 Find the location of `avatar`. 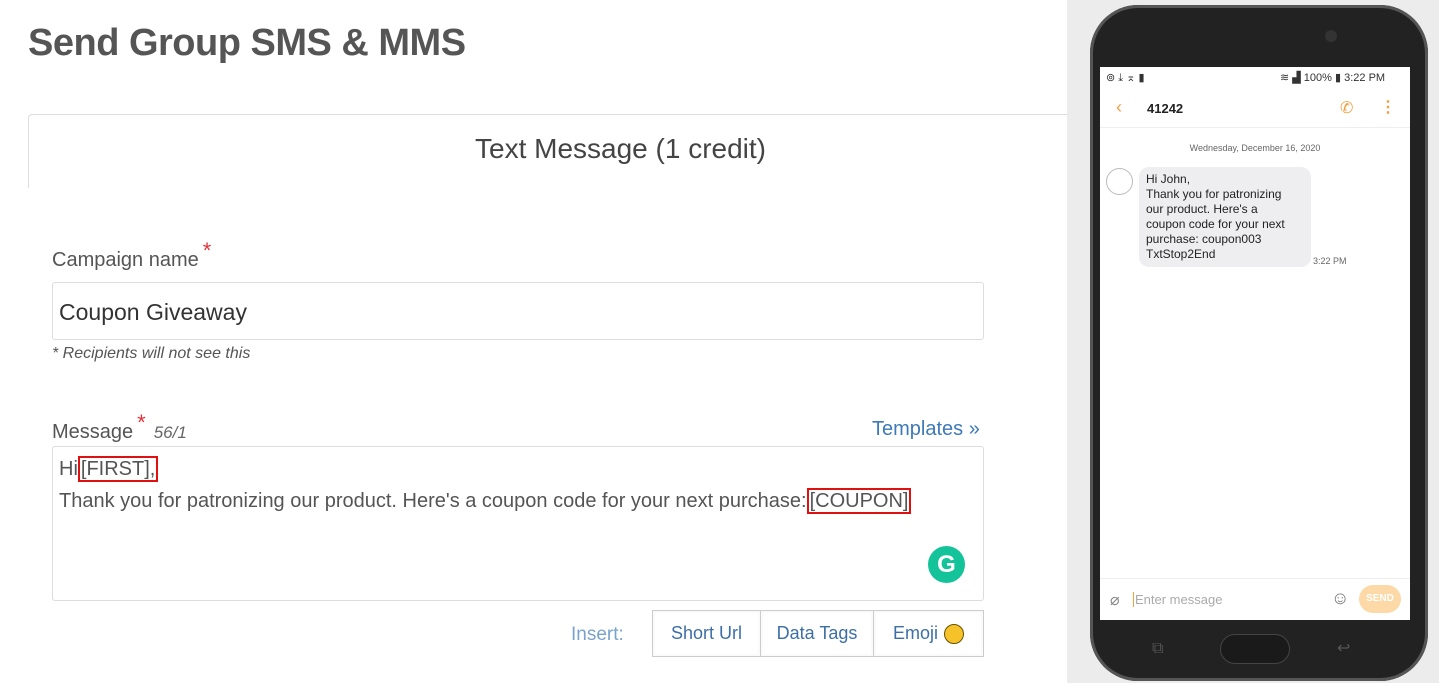

avatar is located at coordinates (1119, 181).